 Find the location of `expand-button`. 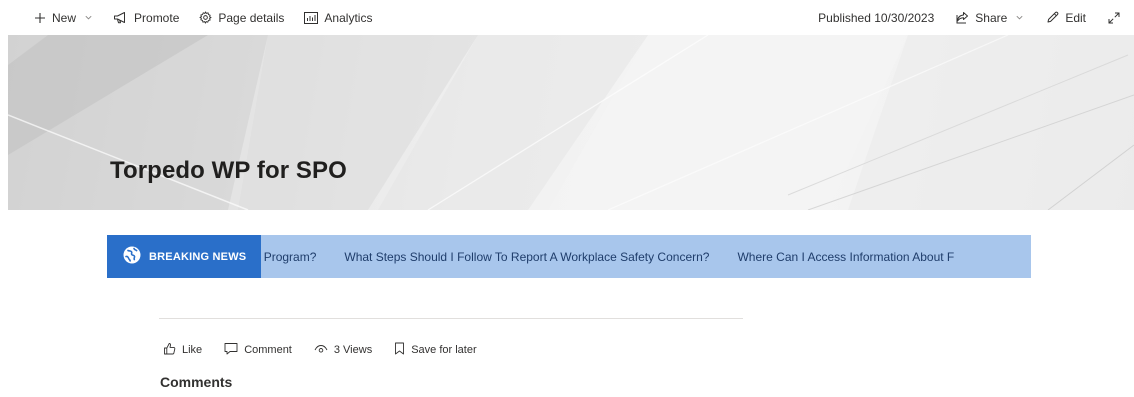

expand-button is located at coordinates (1114, 17).